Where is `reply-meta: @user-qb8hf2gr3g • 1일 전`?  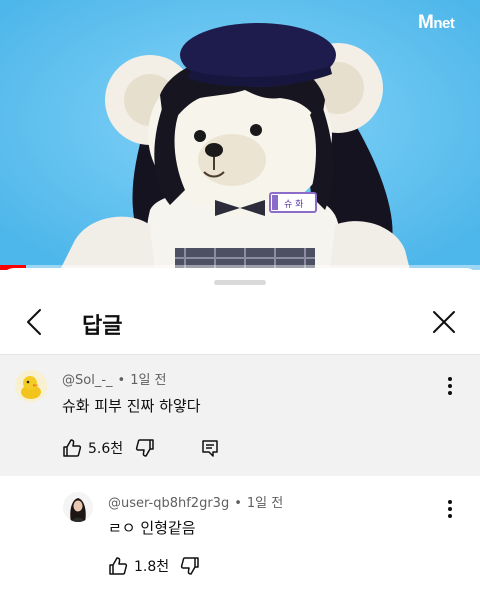 reply-meta: @user-qb8hf2gr3g • 1일 전 is located at coordinates (196, 503).